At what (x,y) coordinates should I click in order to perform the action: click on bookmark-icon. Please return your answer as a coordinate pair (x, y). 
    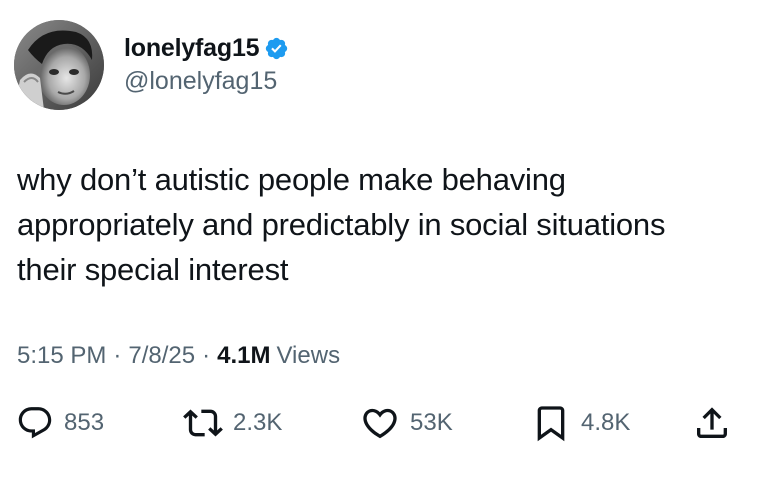
    Looking at the image, I should click on (551, 424).